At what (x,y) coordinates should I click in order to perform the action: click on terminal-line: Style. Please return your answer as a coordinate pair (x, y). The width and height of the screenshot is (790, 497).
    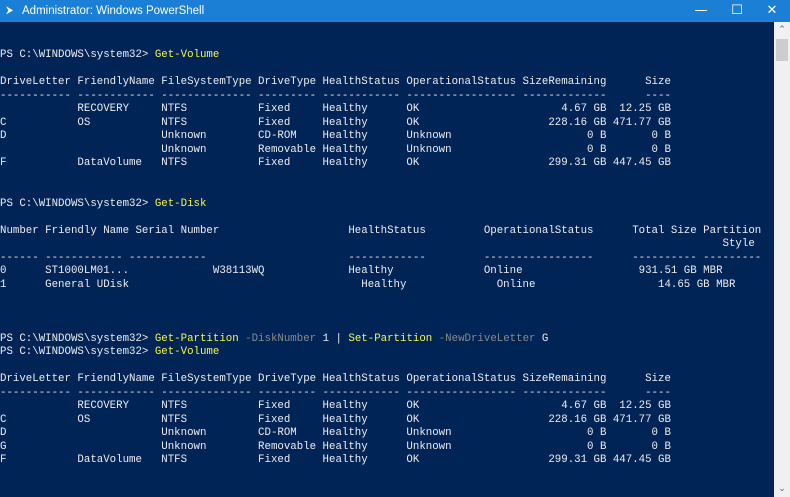
    Looking at the image, I should click on (387, 245).